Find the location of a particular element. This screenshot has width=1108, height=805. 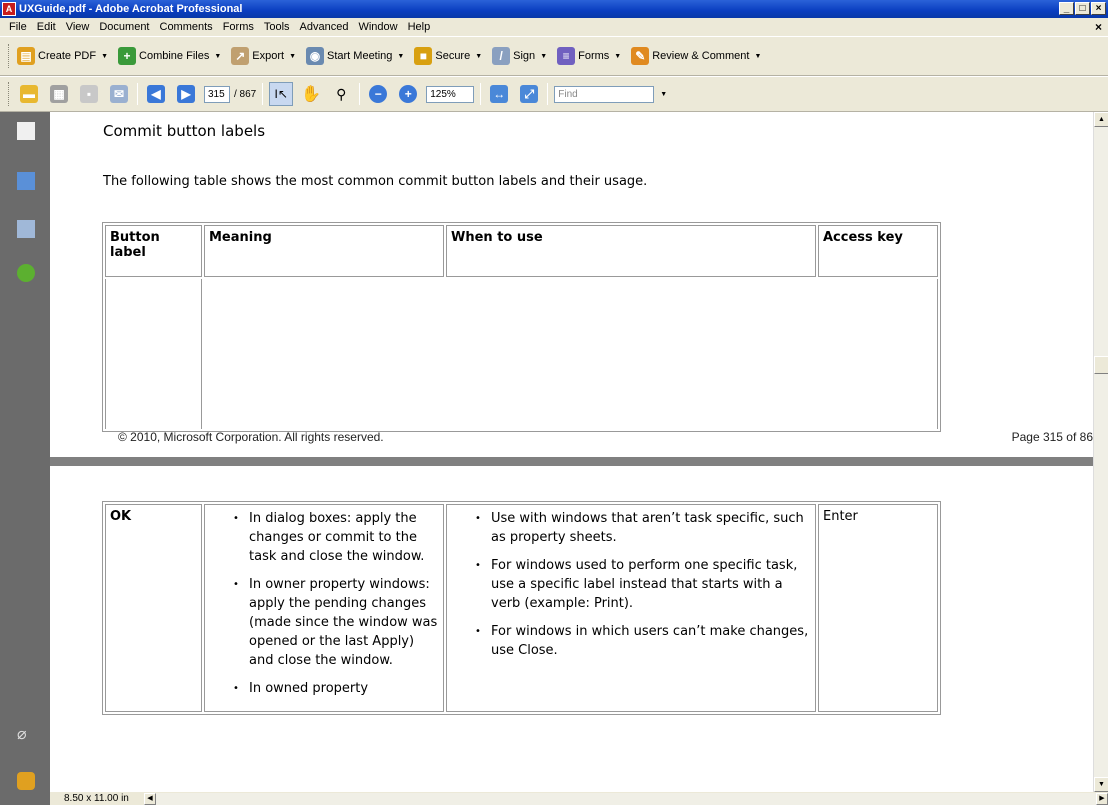

status-bar: 8.50 x 11.00 in ◀ ▶ is located at coordinates (579, 798).